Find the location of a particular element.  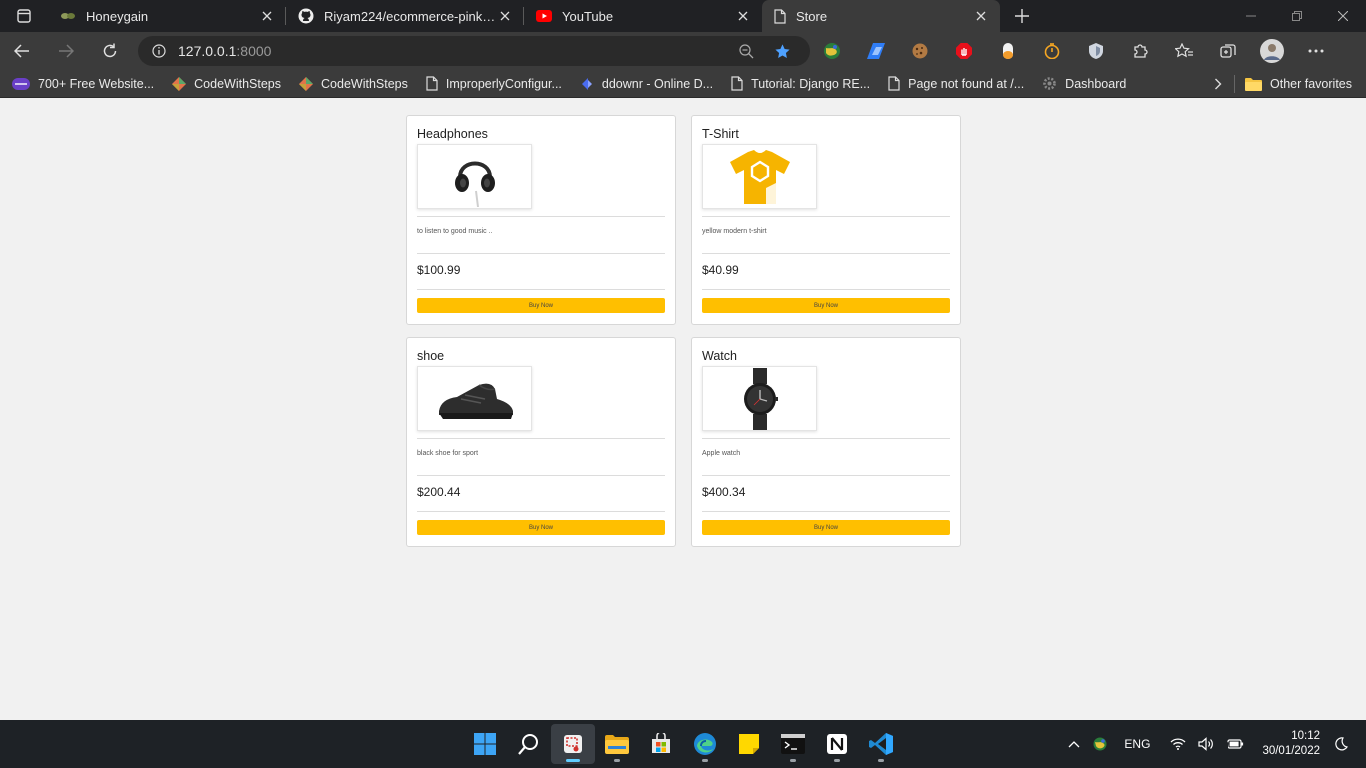

avatar is located at coordinates (1272, 51).